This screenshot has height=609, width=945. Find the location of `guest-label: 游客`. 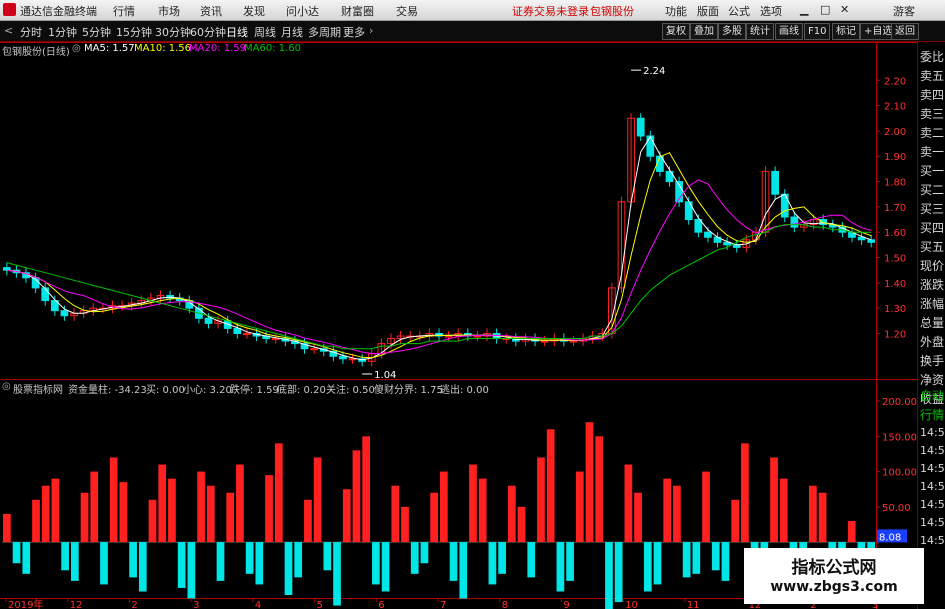

guest-label: 游客 is located at coordinates (904, 11).